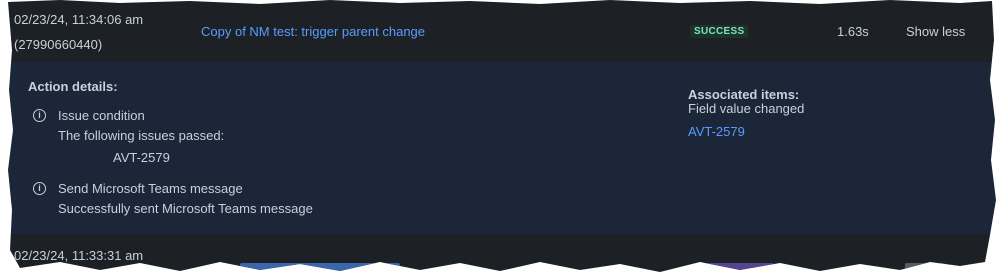 The width and height of the screenshot is (999, 277). I want to click on duration: 1.63s, so click(853, 31).